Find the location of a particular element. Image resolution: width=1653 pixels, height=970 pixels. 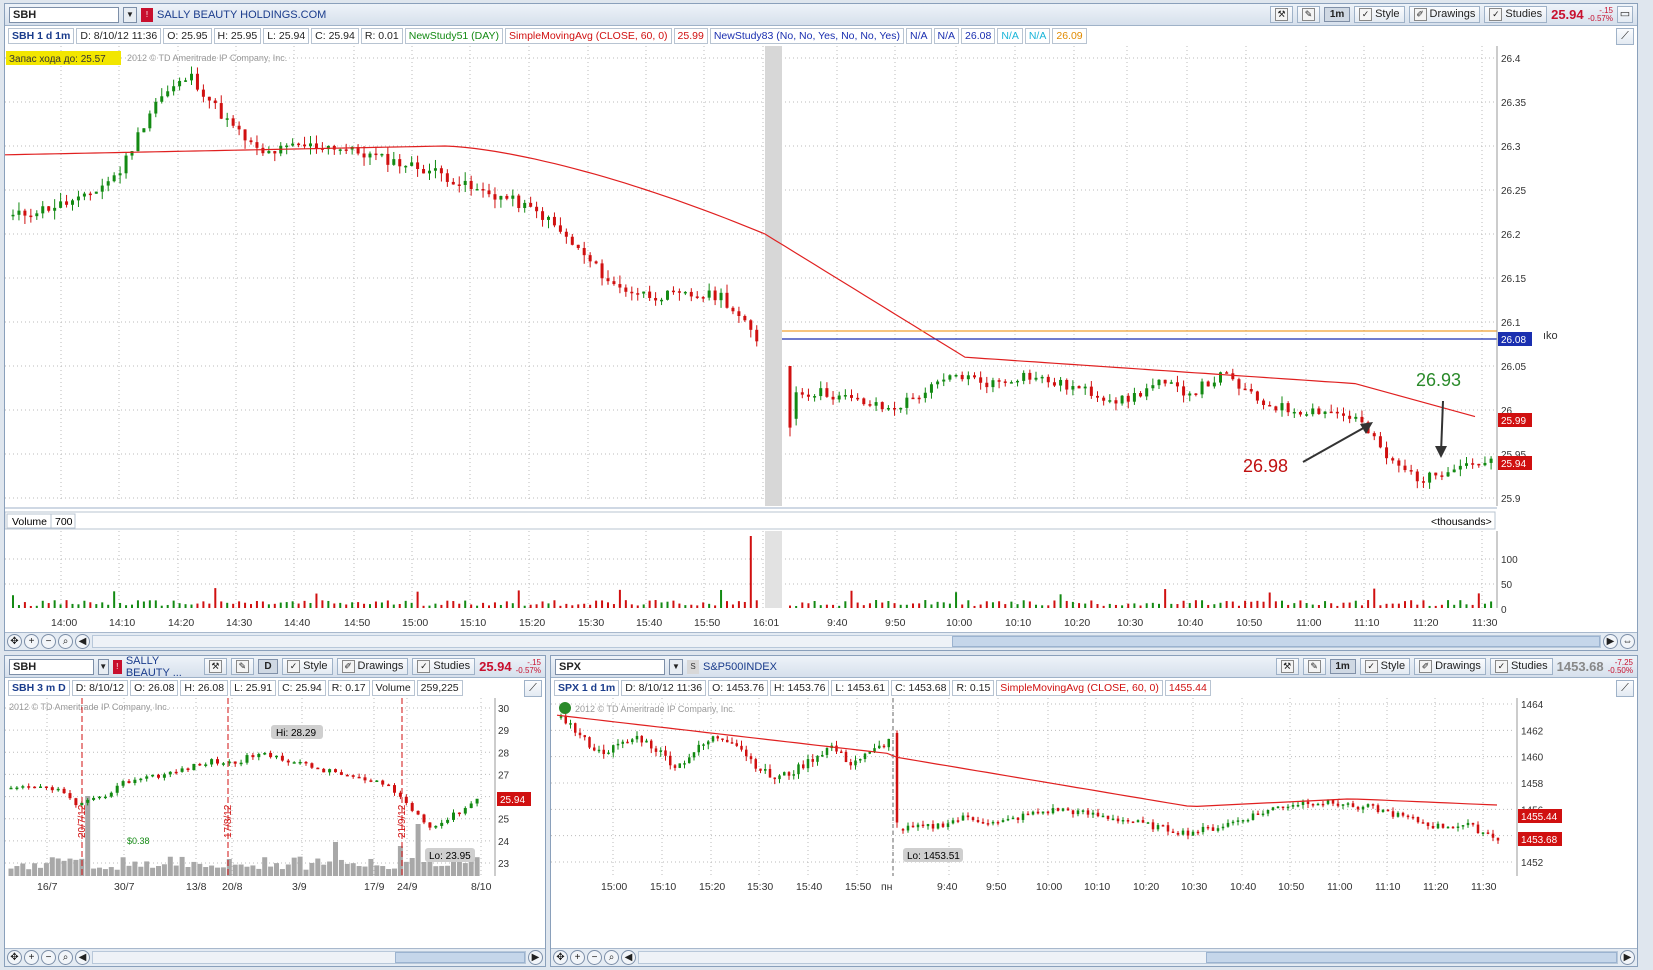

studies-label: Studies is located at coordinates (1524, 14).